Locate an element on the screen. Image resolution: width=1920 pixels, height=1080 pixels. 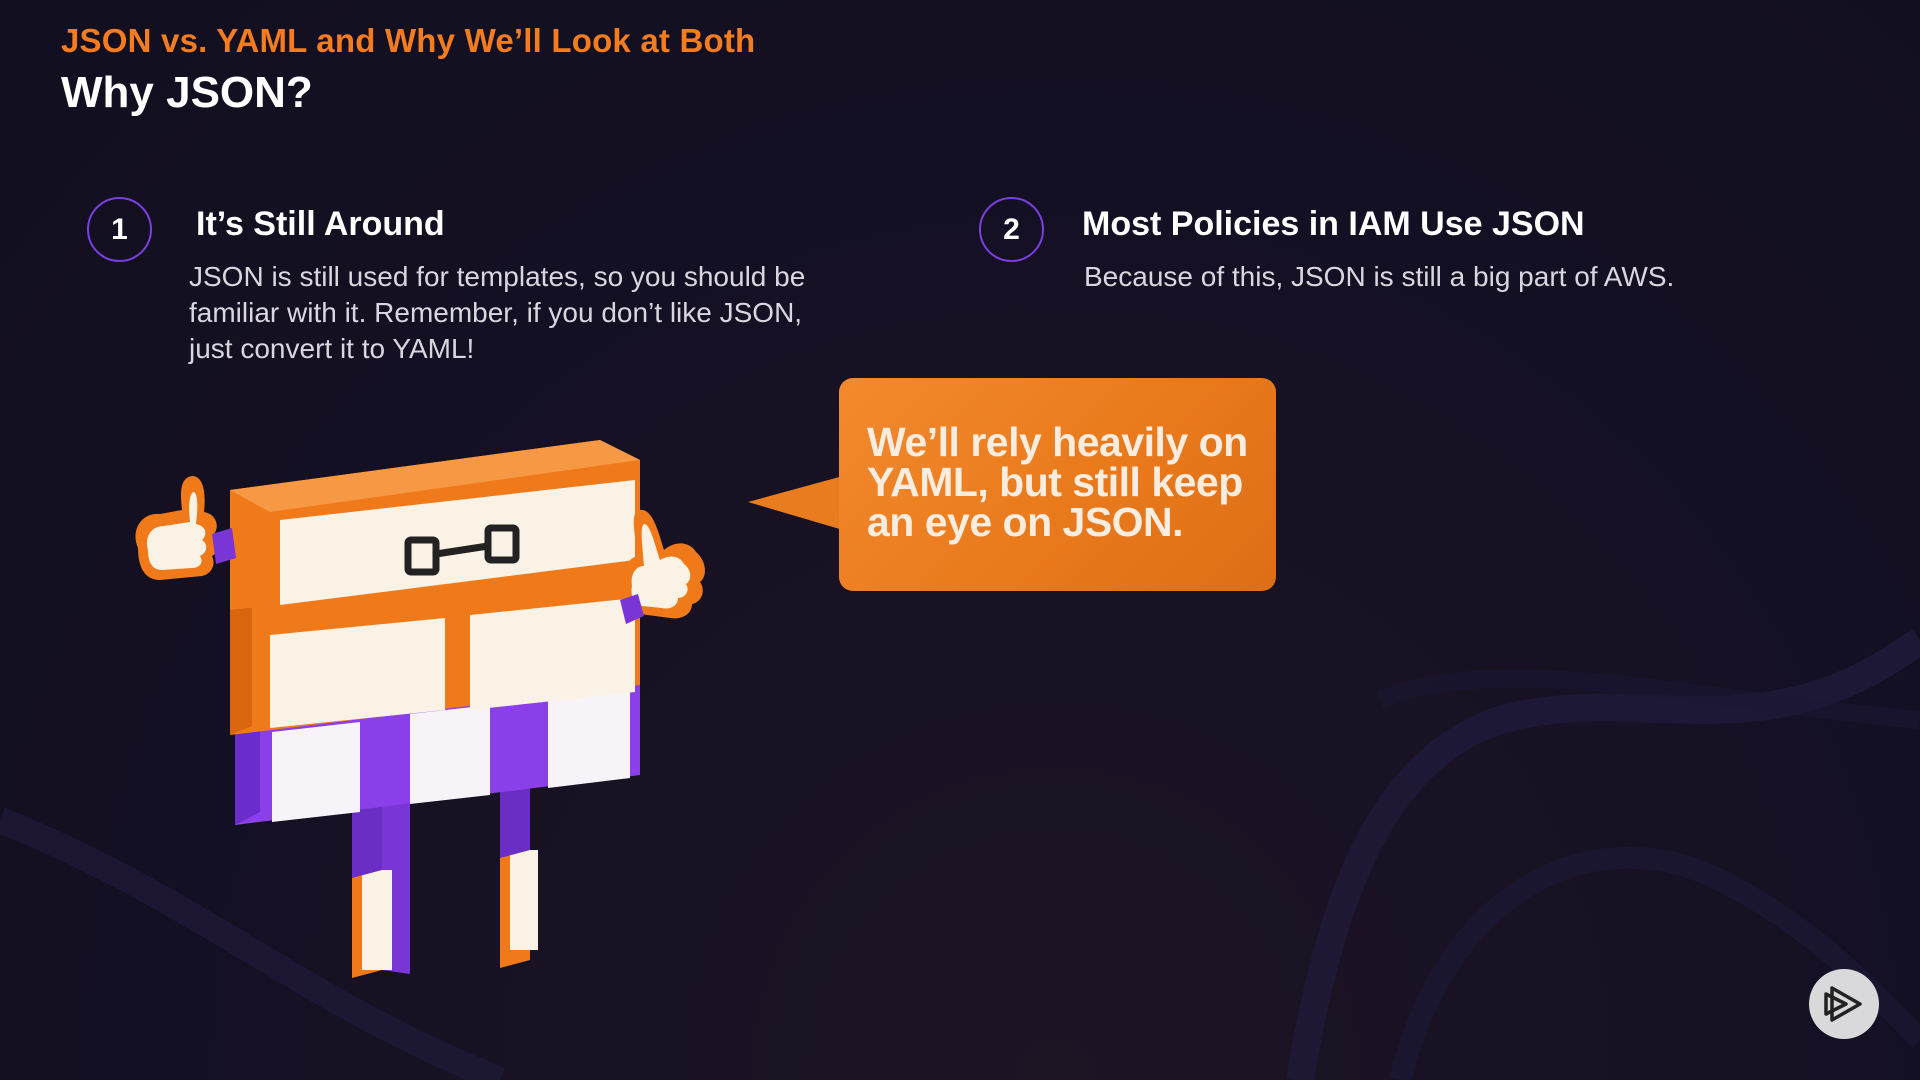
point-number-1: 1 is located at coordinates (119, 229).